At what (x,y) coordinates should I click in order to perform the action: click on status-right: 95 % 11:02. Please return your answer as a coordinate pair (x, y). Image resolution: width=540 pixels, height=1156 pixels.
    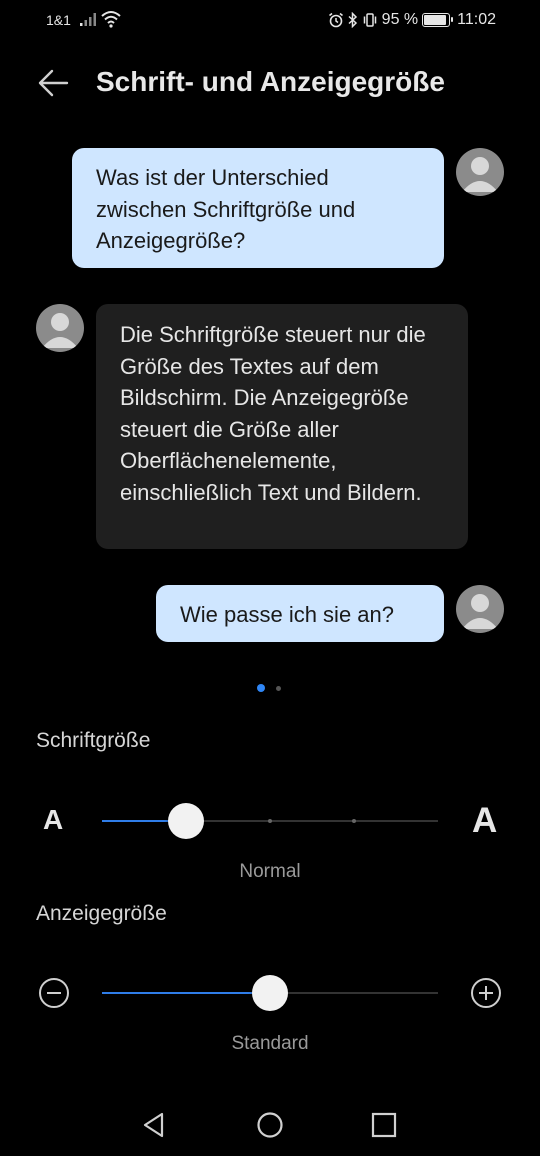
    Looking at the image, I should click on (412, 20).